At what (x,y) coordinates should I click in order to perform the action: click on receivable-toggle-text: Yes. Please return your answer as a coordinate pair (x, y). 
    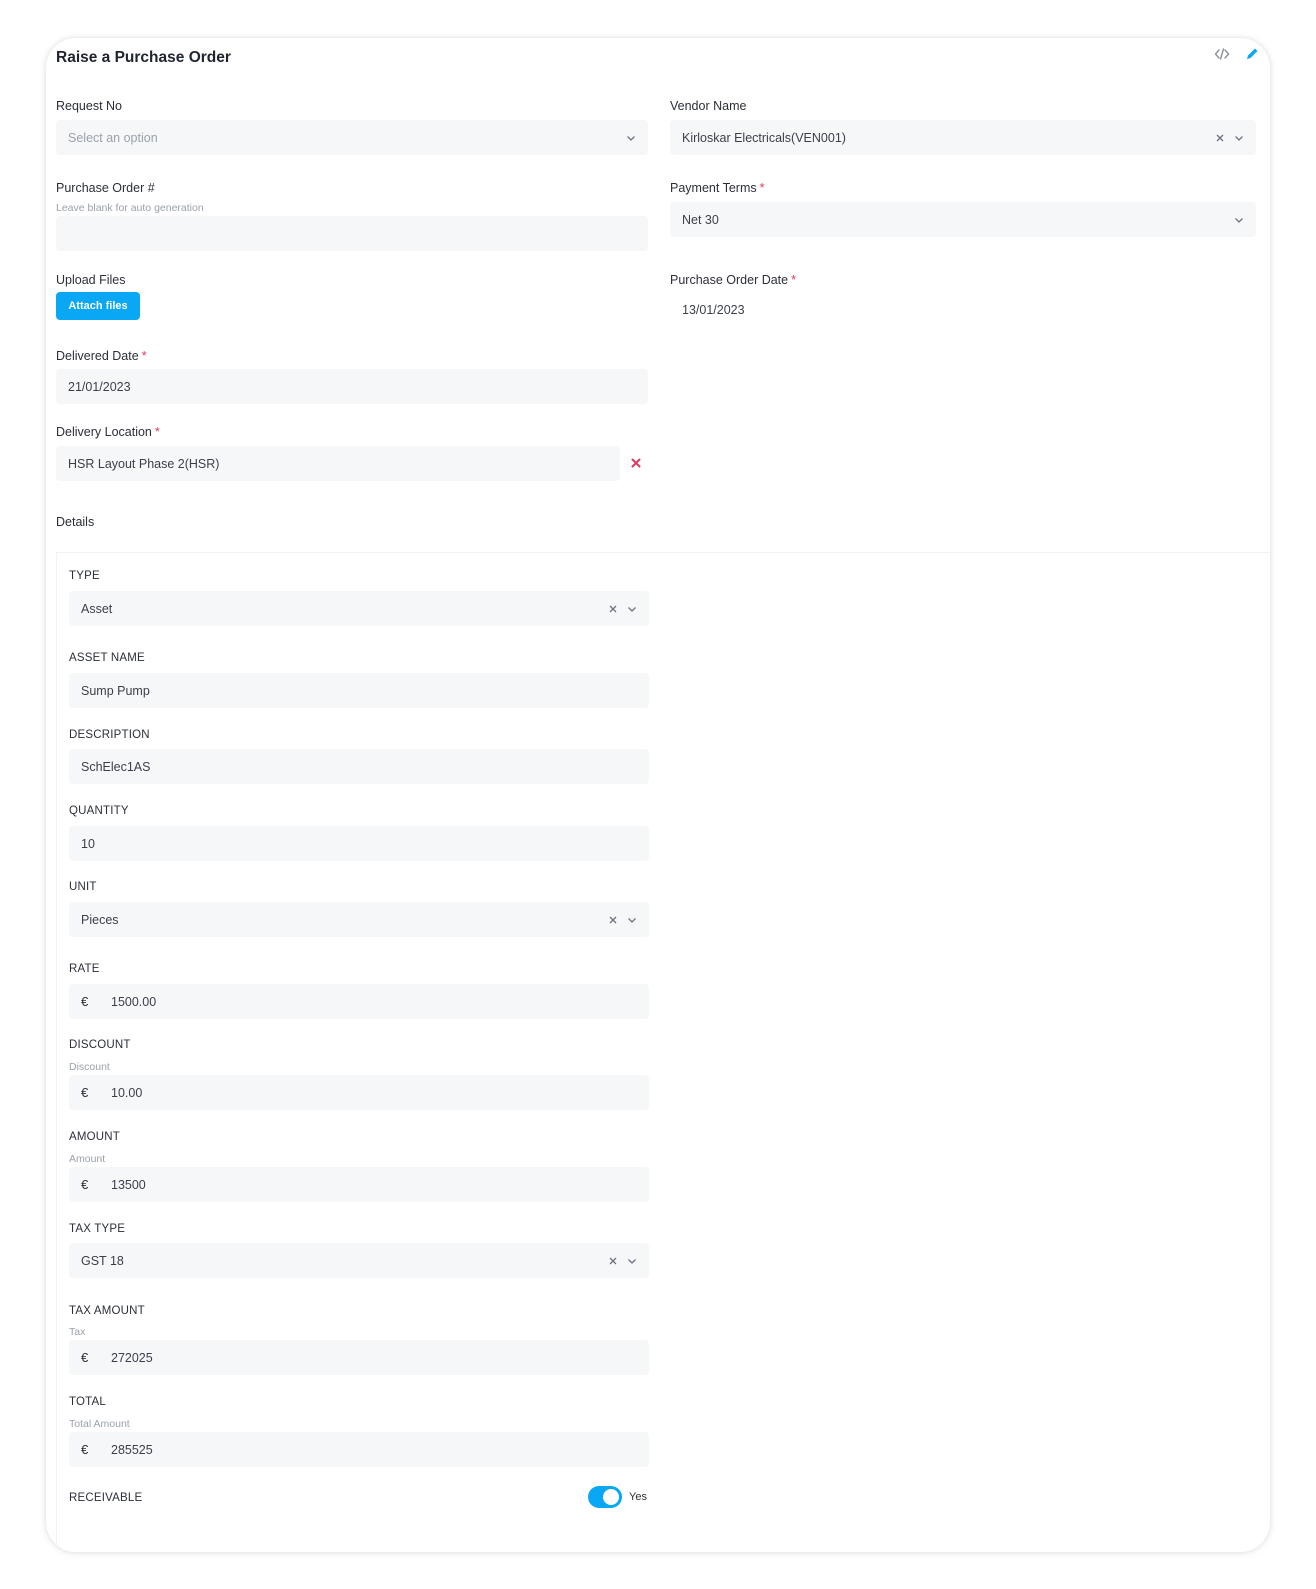
    Looking at the image, I should click on (638, 1497).